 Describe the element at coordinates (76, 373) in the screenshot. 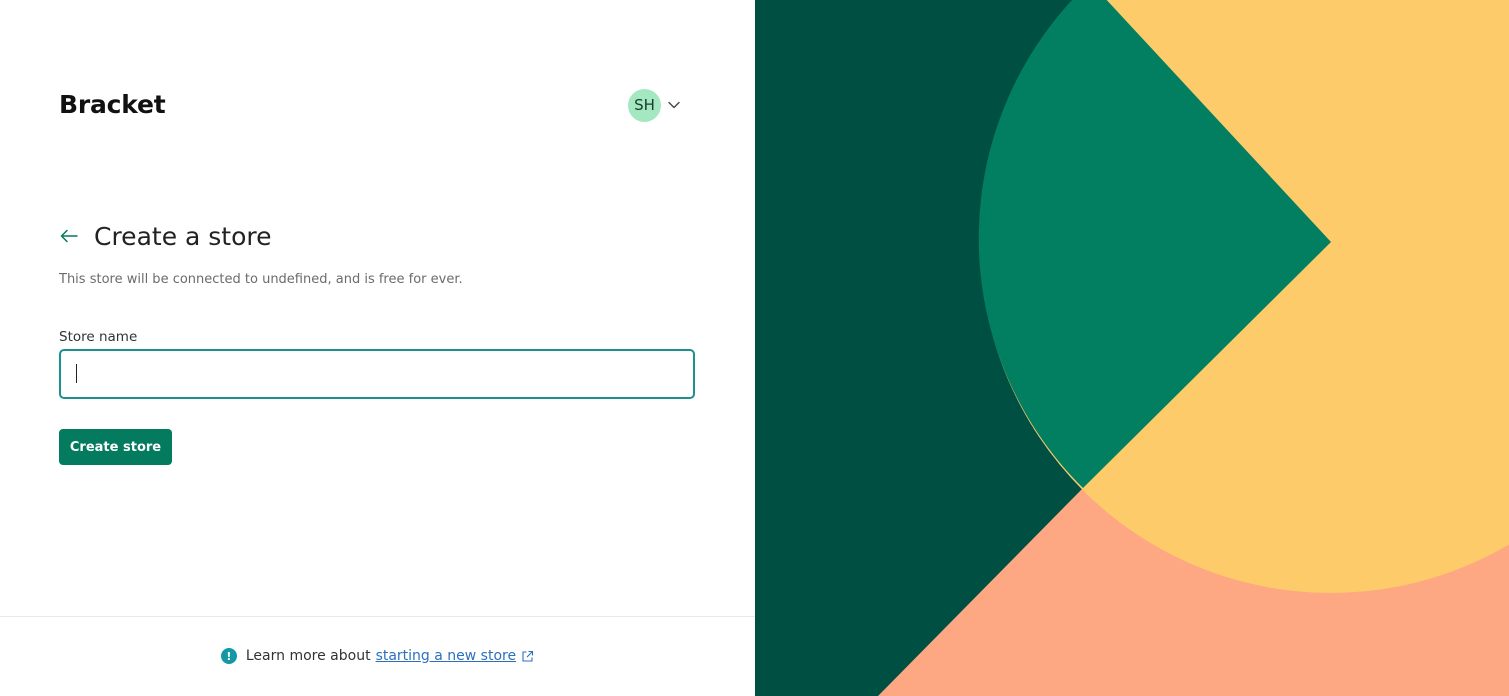

I see `text-caret` at that location.